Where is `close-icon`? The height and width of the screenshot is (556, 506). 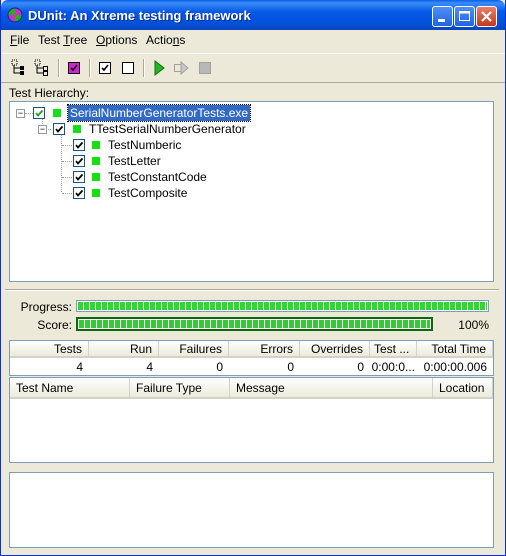 close-icon is located at coordinates (486, 16).